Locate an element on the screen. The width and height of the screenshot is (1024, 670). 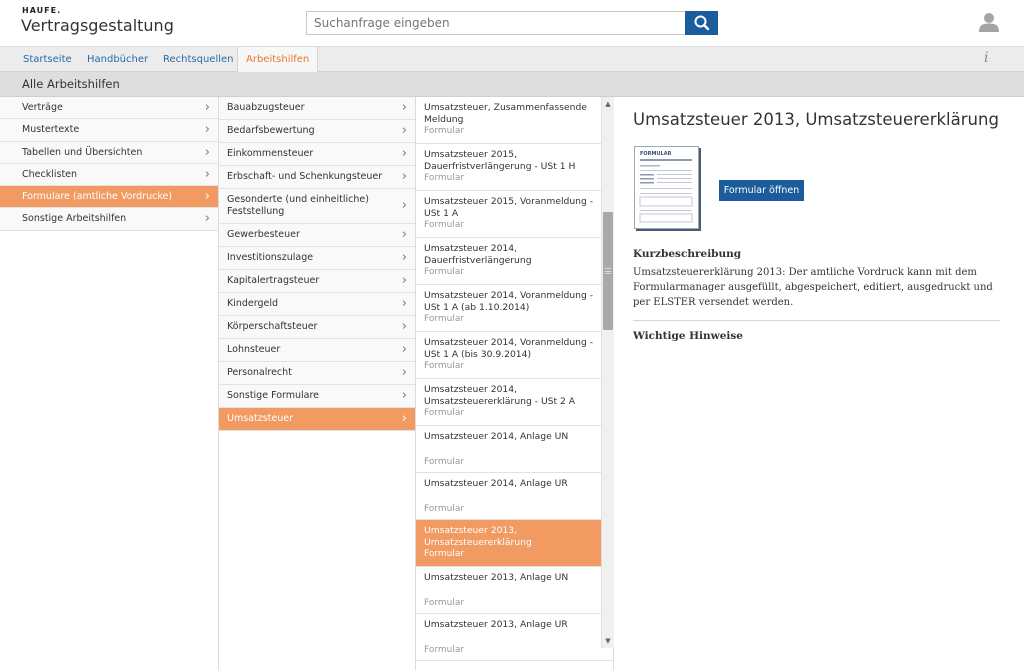
category-item-sonstige: Sonstige Arbeitshilfen › is located at coordinates (109, 219).